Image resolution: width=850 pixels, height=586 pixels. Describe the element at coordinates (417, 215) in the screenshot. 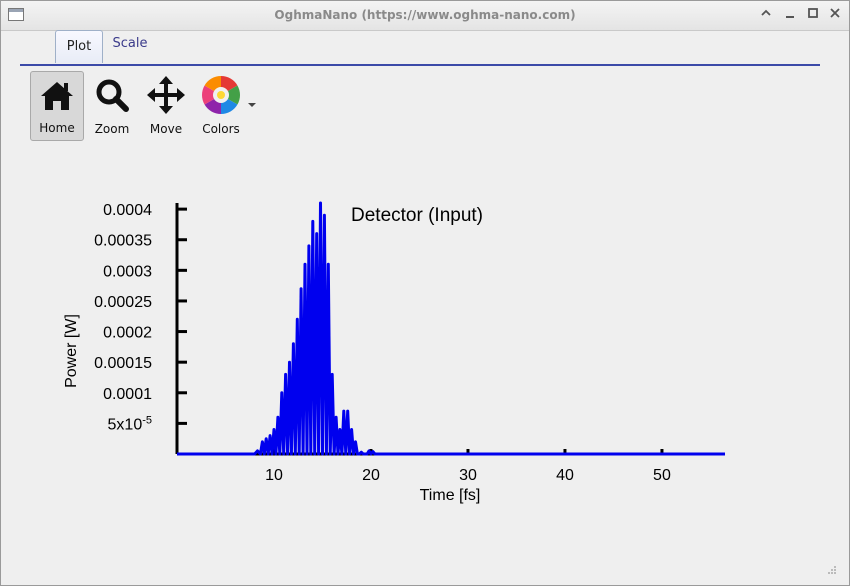

I see `chart-title: Detector (Input)` at that location.